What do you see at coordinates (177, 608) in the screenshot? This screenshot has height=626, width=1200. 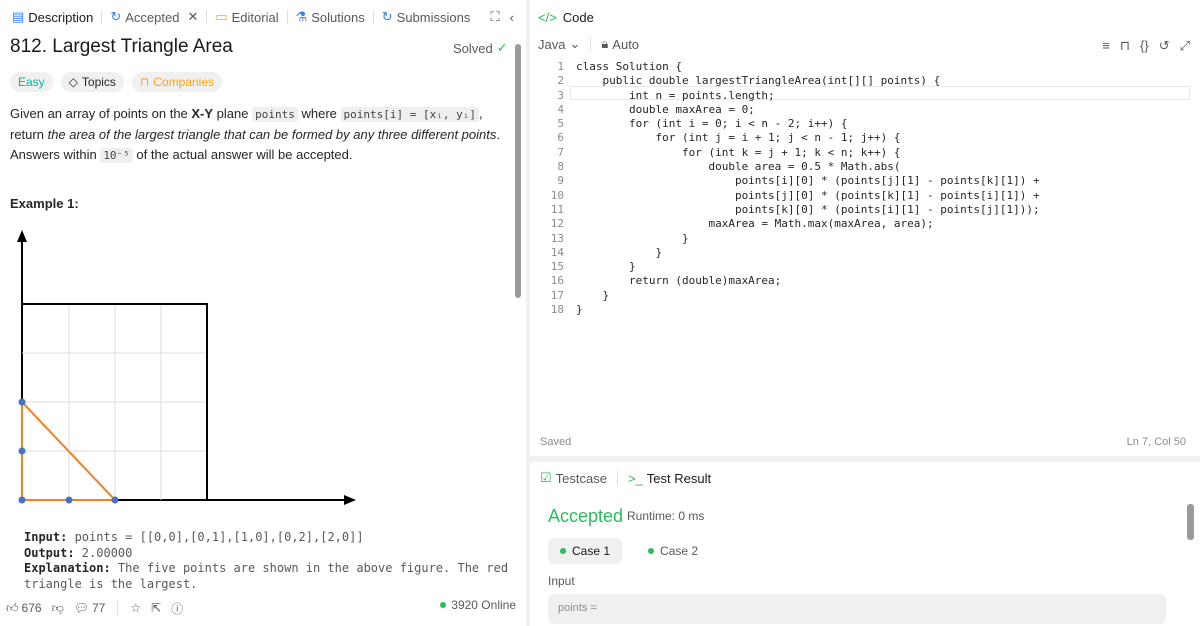 I see `help-icon: ⓘ` at bounding box center [177, 608].